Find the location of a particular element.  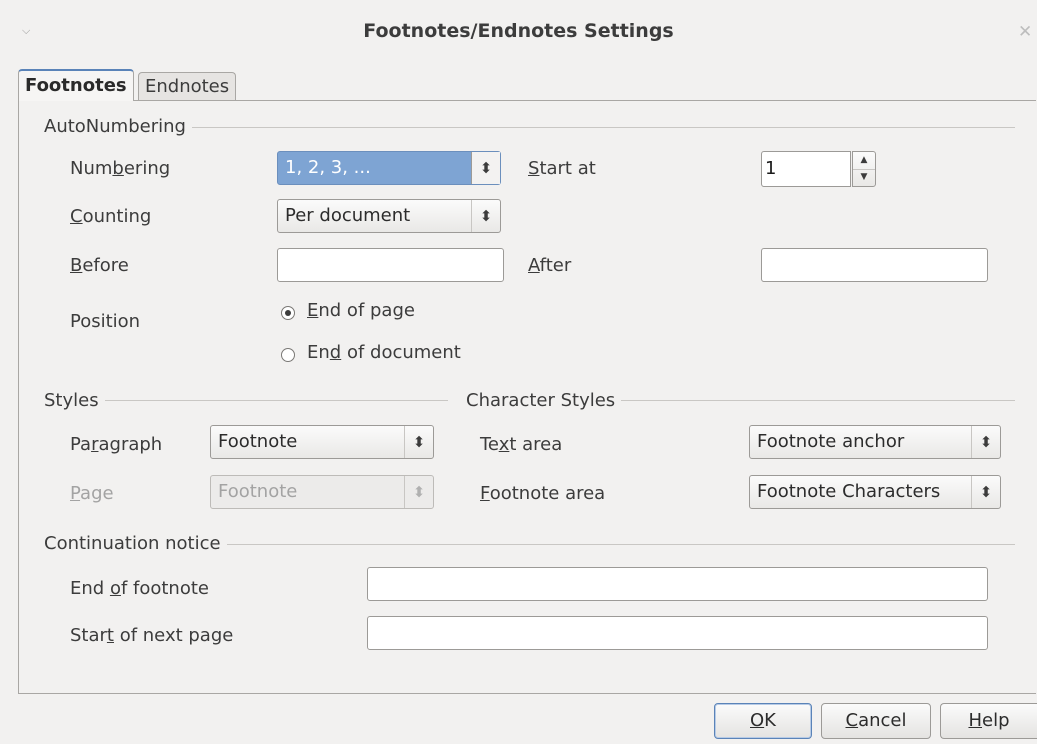

page-label: Page is located at coordinates (92, 493).